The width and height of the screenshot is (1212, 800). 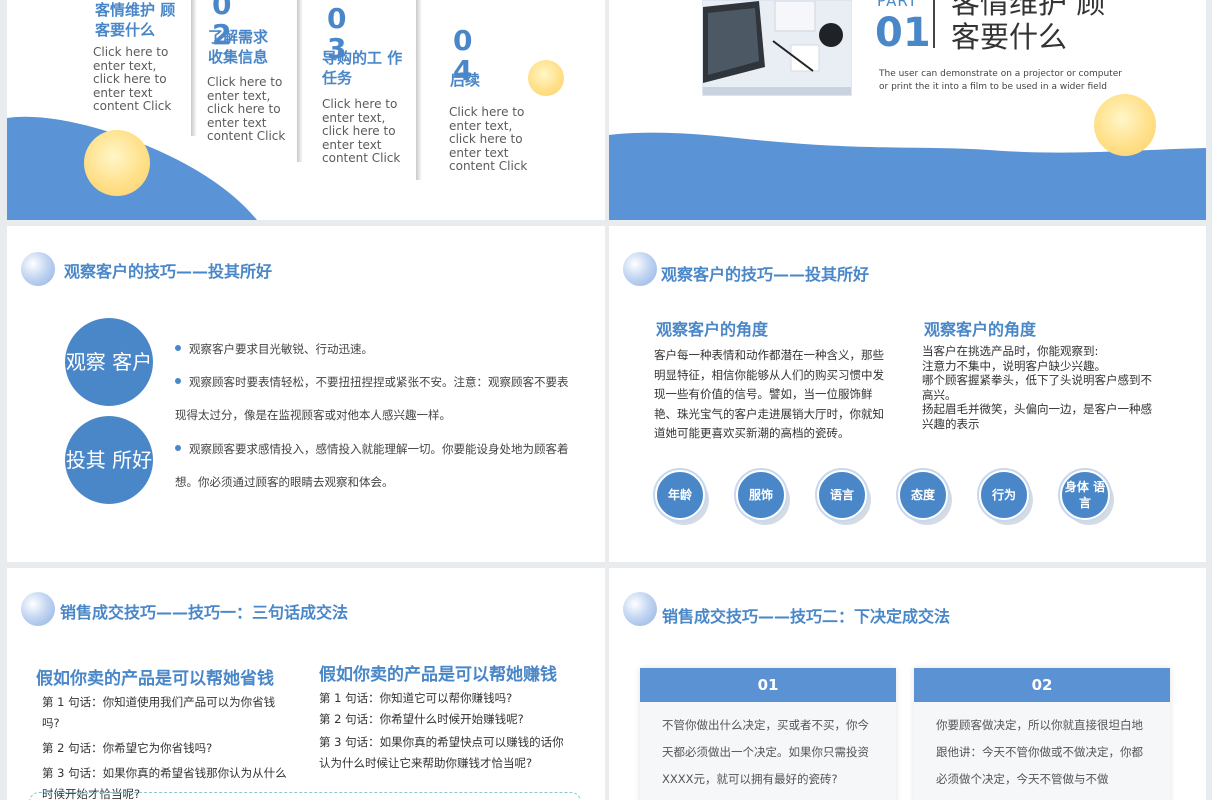 What do you see at coordinates (109, 460) in the screenshot?
I see `circle-please: 投其 所好` at bounding box center [109, 460].